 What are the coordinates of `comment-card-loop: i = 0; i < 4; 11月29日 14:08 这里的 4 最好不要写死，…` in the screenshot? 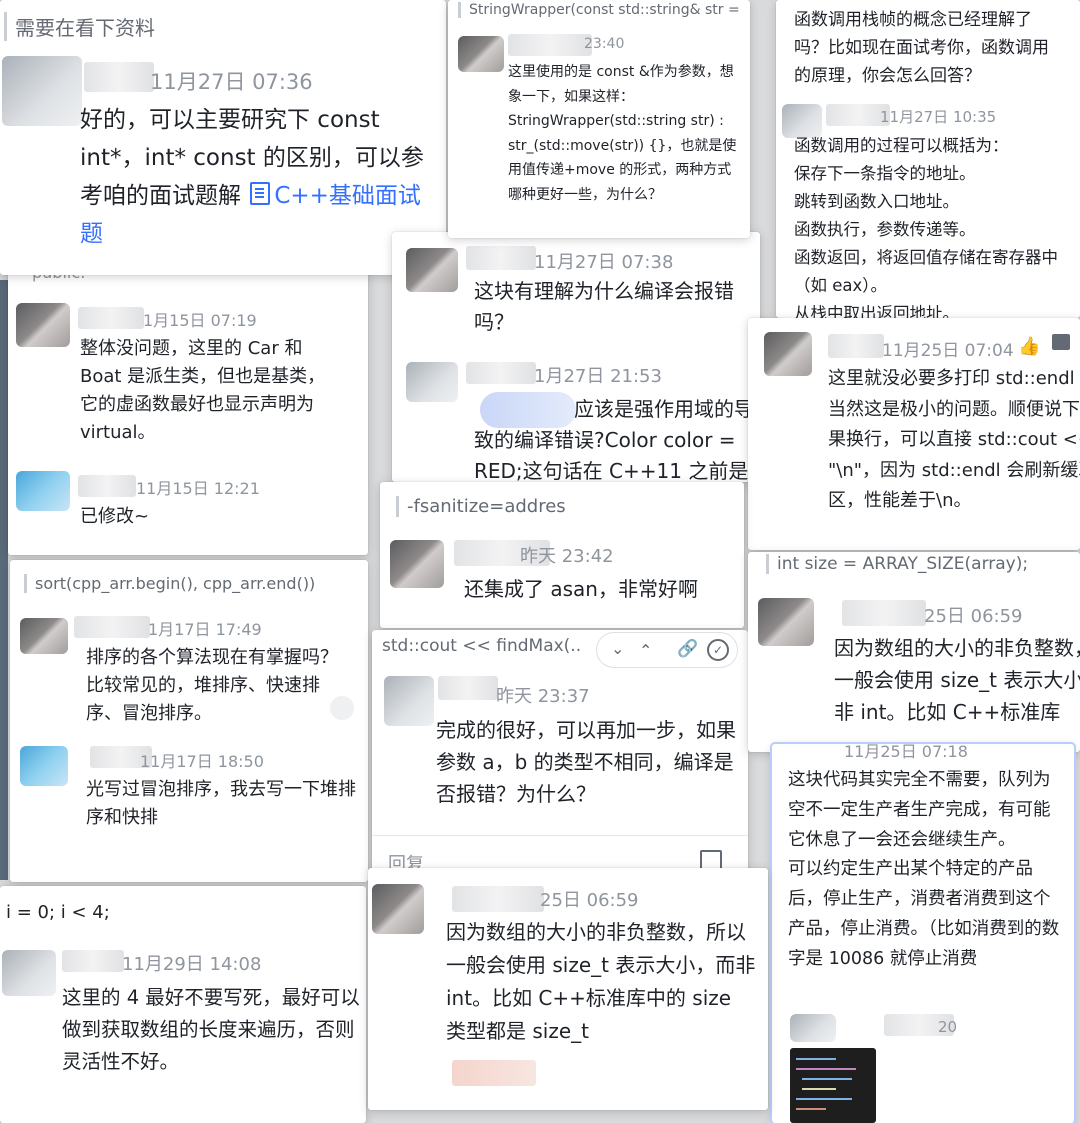 It's located at (183, 1004).